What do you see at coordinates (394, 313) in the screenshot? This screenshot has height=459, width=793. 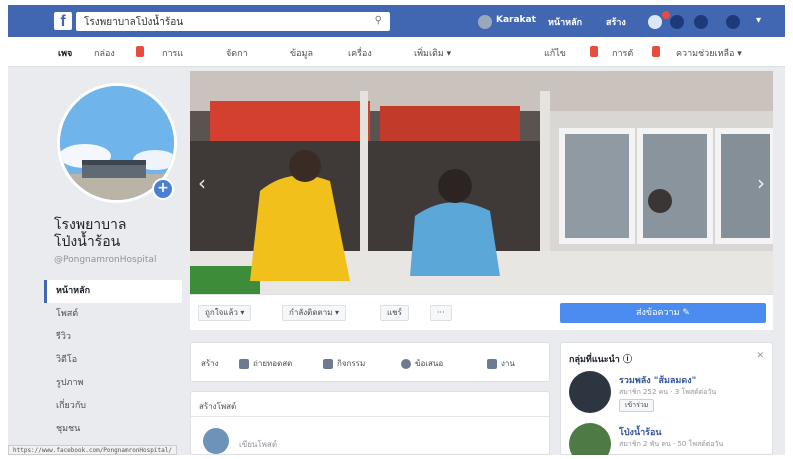 I see `share-button: แชร์` at bounding box center [394, 313].